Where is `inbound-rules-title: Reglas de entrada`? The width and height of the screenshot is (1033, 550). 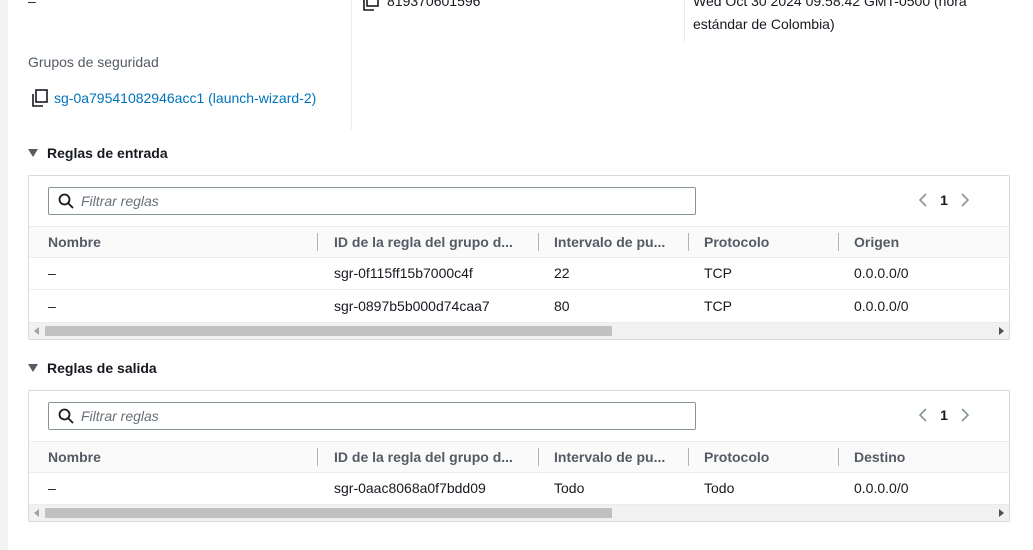 inbound-rules-title: Reglas de entrada is located at coordinates (107, 153).